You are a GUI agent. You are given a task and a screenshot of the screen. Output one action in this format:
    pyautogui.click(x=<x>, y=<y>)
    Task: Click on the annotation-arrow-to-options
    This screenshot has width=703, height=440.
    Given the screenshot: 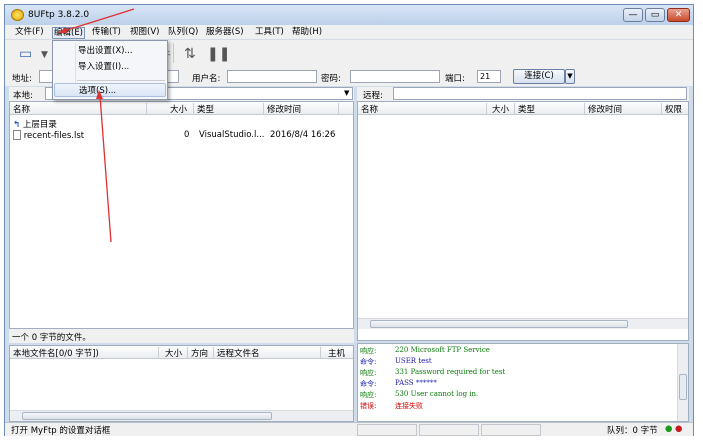 What is the action you would take?
    pyautogui.click(x=105, y=169)
    